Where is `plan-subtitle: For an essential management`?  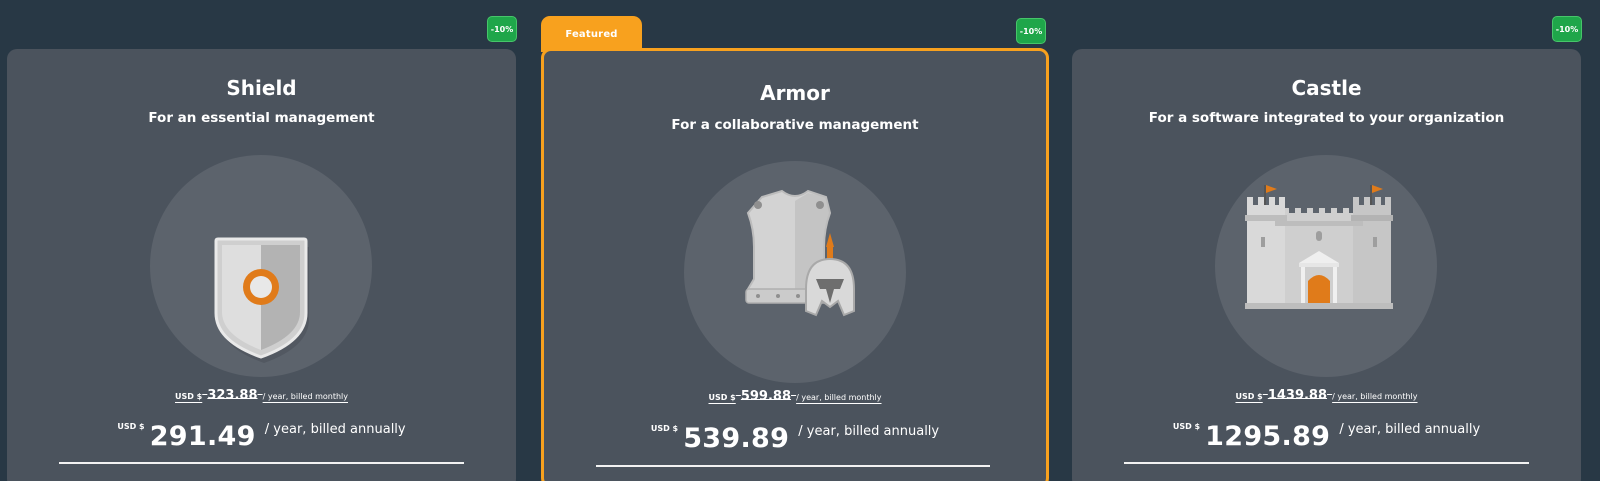 plan-subtitle: For an essential management is located at coordinates (261, 118).